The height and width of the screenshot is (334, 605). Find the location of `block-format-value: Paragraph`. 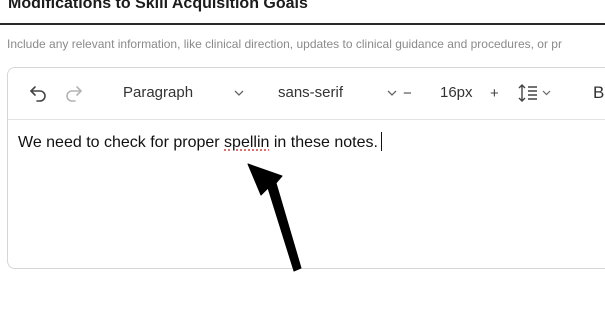

block-format-value: Paragraph is located at coordinates (158, 92).